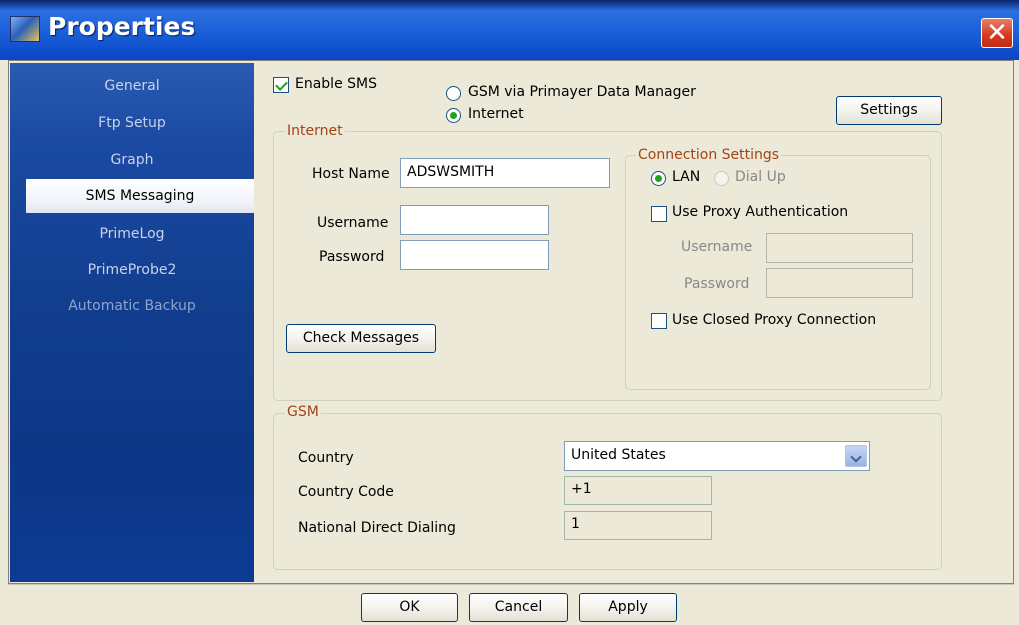  Describe the element at coordinates (132, 234) in the screenshot. I see `sidebar-item-primelog: PrimeLog` at that location.